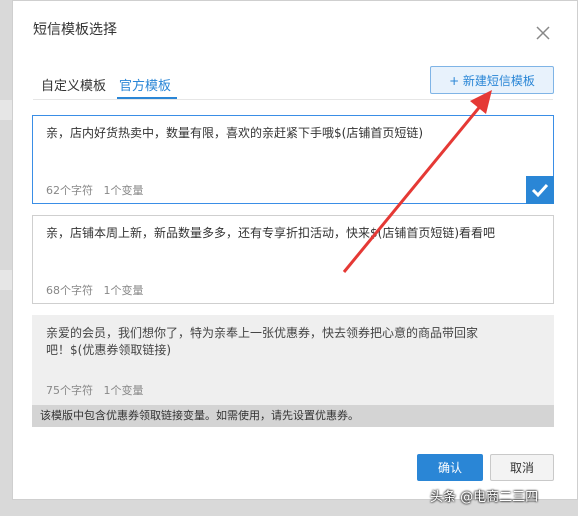 This screenshot has height=516, width=578. What do you see at coordinates (95, 390) in the screenshot?
I see `template-meta: 75个字符 1个变量` at bounding box center [95, 390].